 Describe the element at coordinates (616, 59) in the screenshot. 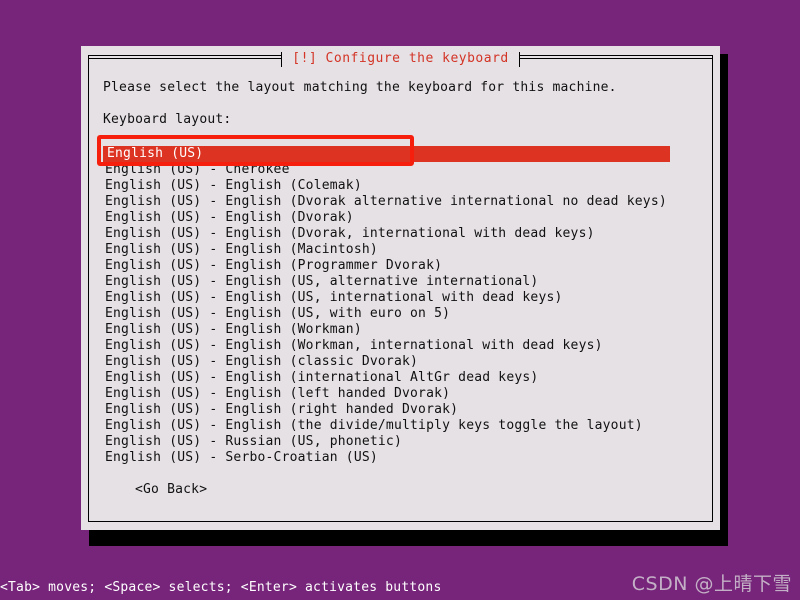

I see `title-rule-right` at that location.